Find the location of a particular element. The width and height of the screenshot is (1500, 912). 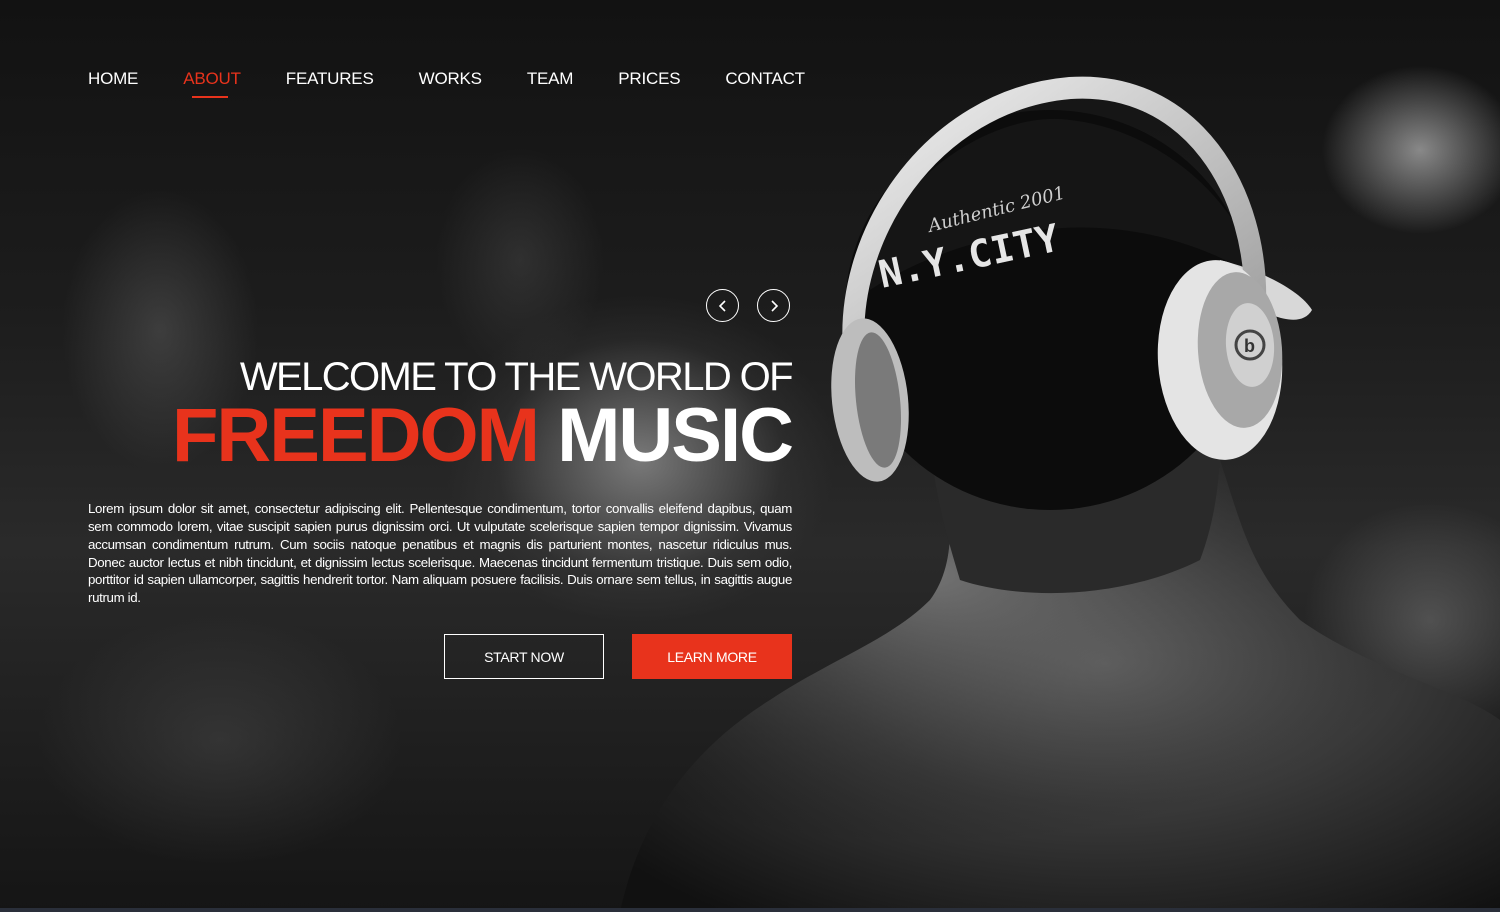

hero-title-accent: FREEDOM is located at coordinates (355, 435).